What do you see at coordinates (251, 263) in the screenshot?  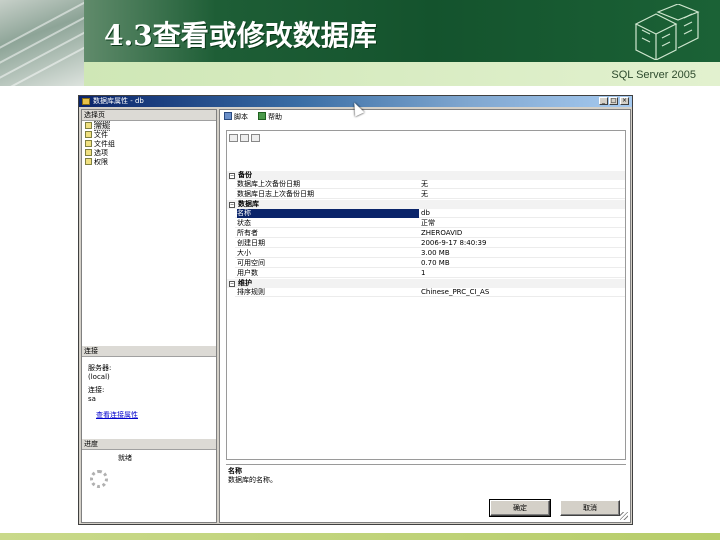 I see `property-name: 可用空间` at bounding box center [251, 263].